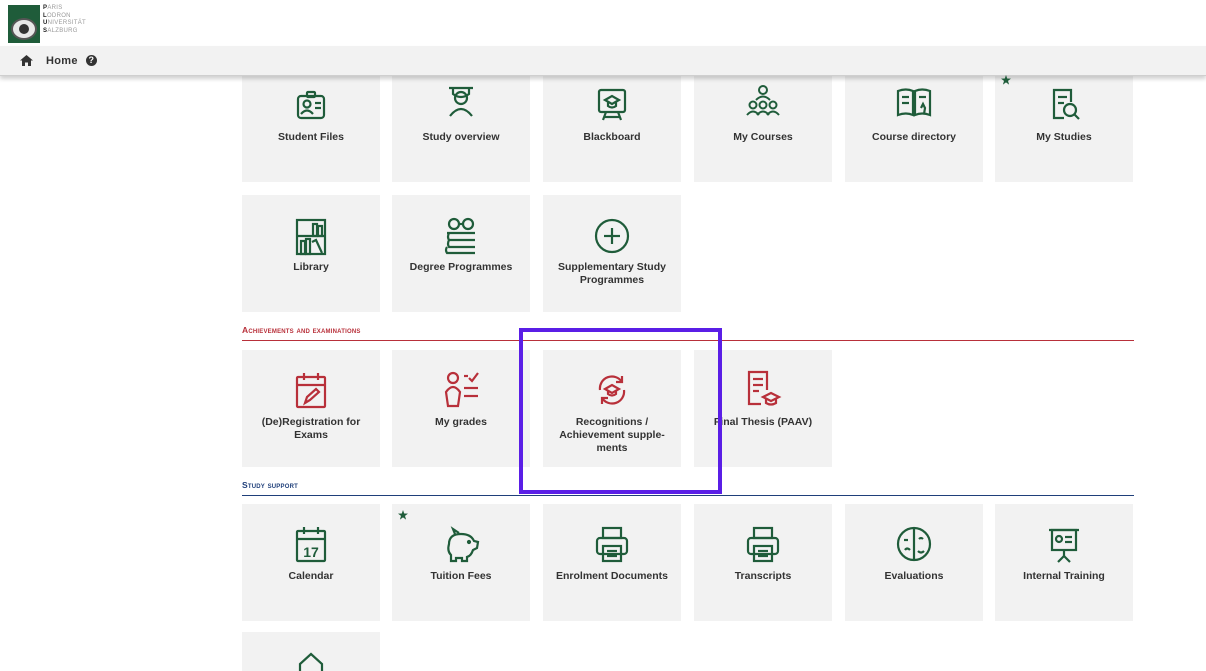 This screenshot has width=1206, height=671. I want to click on home-icon, so click(26, 60).